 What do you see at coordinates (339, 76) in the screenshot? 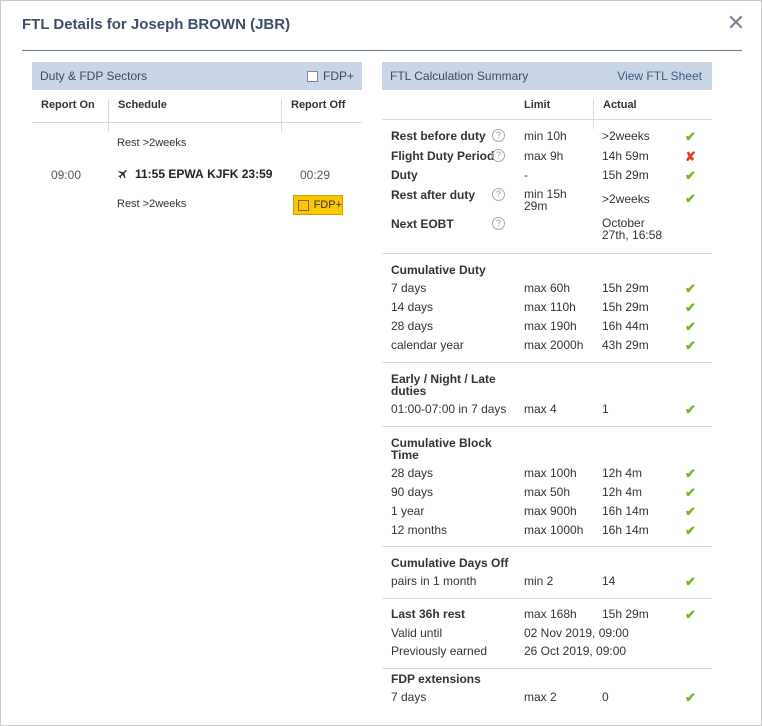
I see `fdp-plus-label: FDP+` at bounding box center [339, 76].